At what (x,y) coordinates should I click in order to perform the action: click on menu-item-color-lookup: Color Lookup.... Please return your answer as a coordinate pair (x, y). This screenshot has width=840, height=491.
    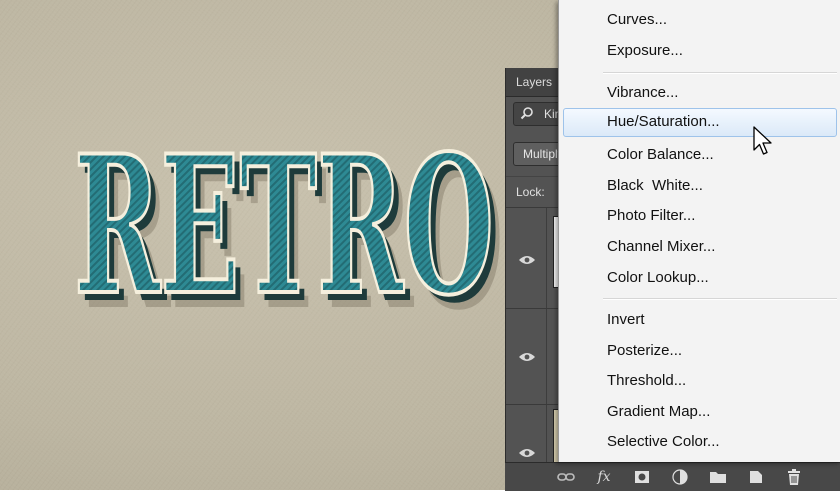
    Looking at the image, I should click on (700, 277).